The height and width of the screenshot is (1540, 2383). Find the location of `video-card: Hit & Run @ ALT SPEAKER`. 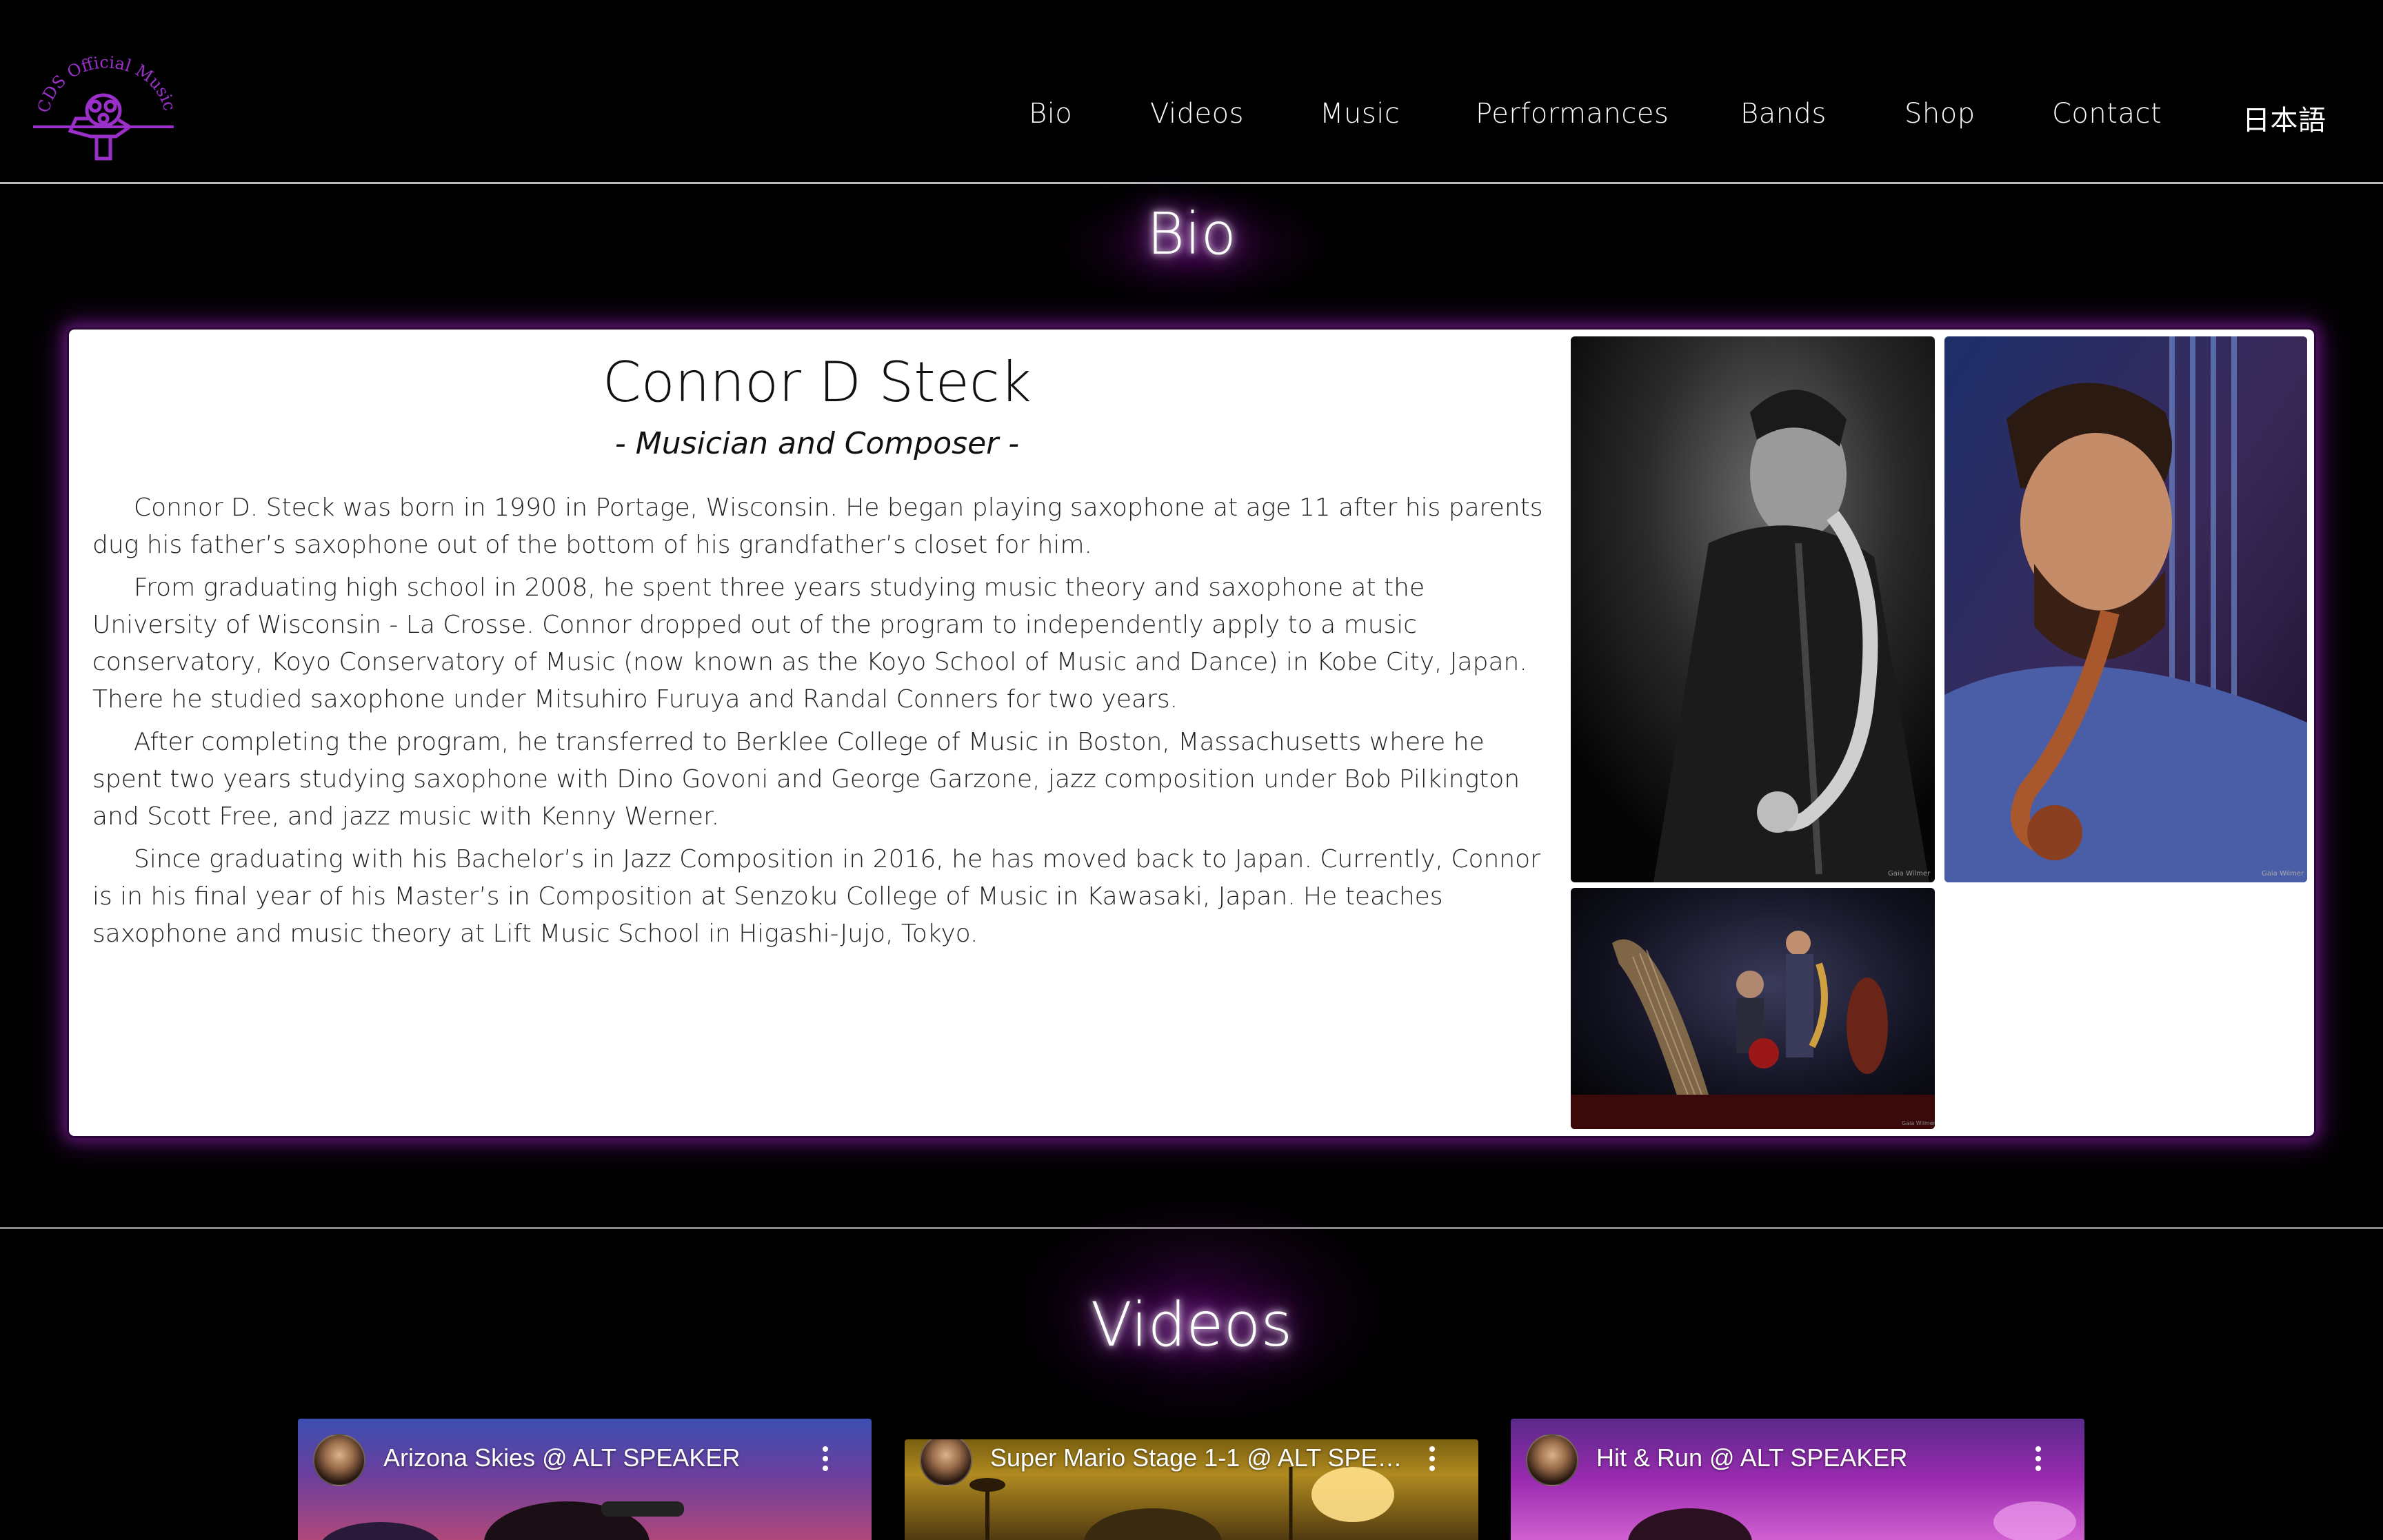

video-card: Hit & Run @ ALT SPEAKER is located at coordinates (1797, 1480).